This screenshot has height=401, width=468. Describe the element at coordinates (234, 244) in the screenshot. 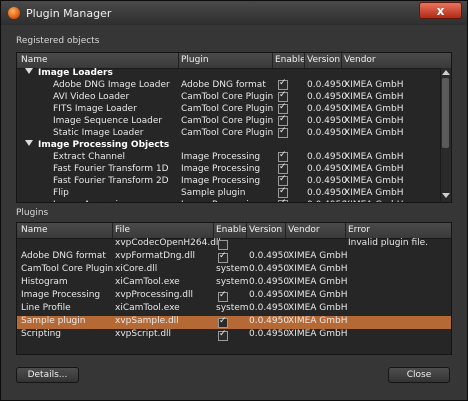

I see `plugin-row: xvpCodecOpenH264.dll Invalid plugin file.` at that location.